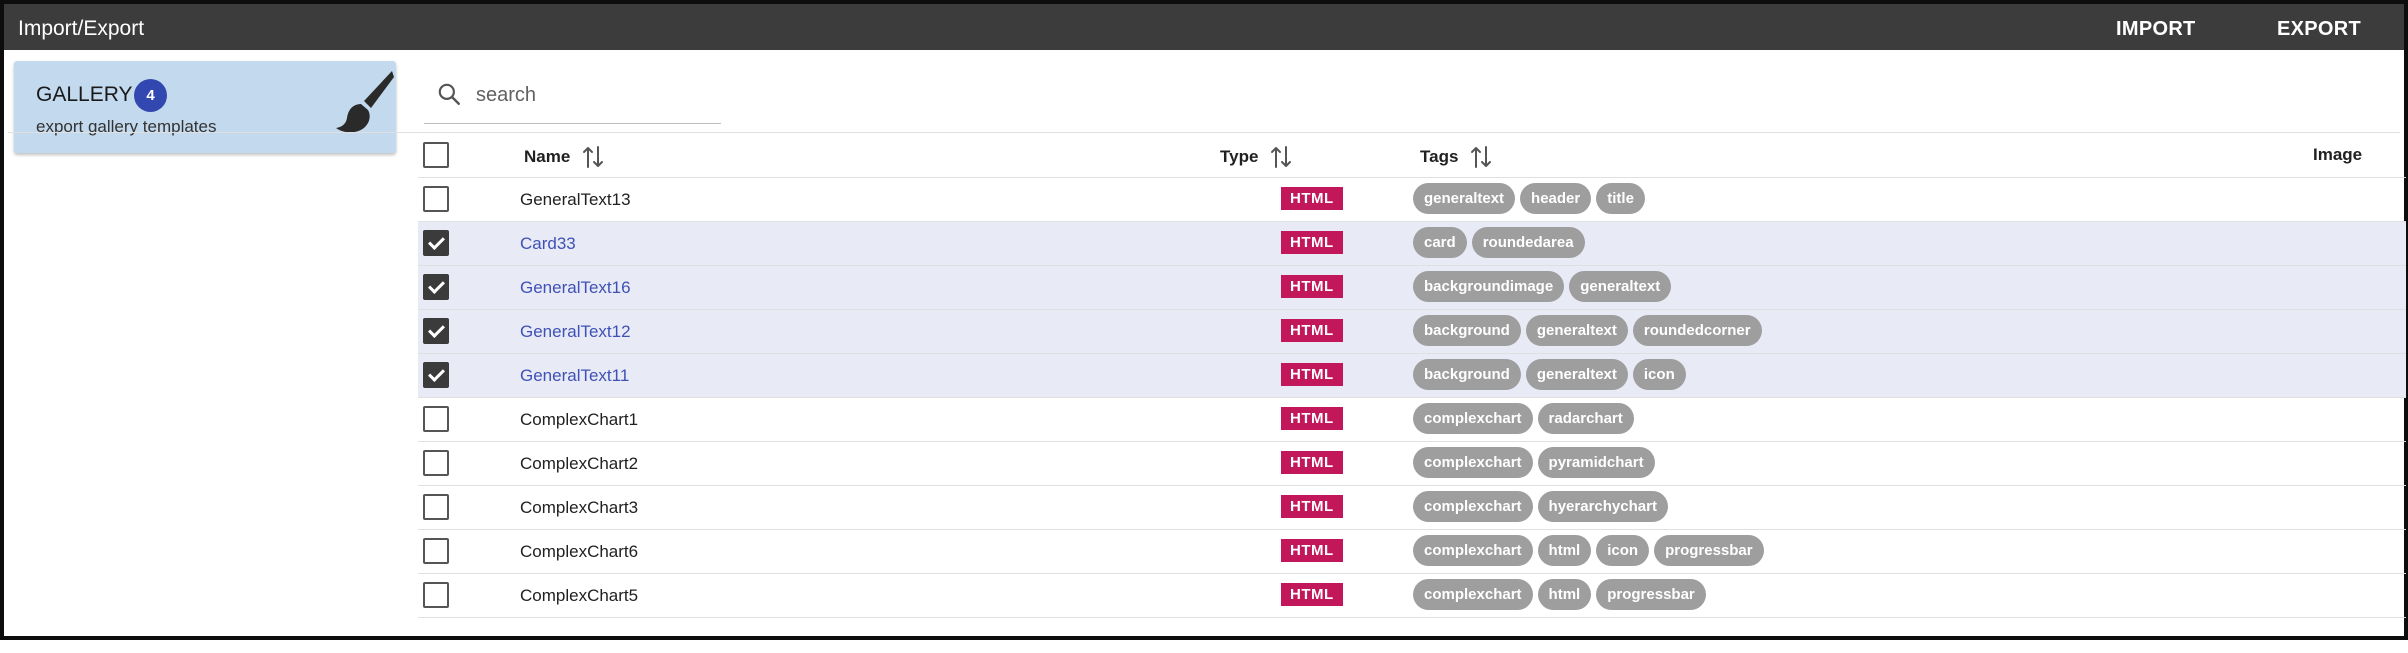  What do you see at coordinates (365, 102) in the screenshot?
I see `paintbrush-icon` at bounding box center [365, 102].